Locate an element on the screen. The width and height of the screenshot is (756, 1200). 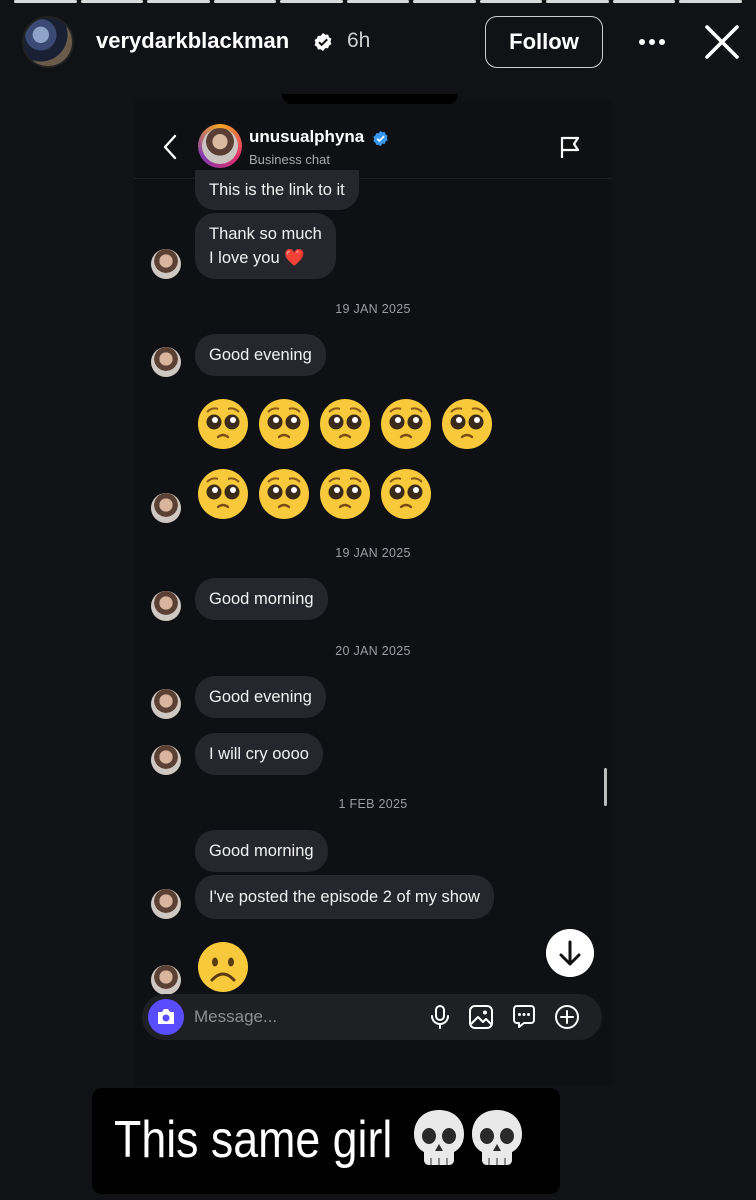
story-caption: This same girl is located at coordinates (326, 1141).